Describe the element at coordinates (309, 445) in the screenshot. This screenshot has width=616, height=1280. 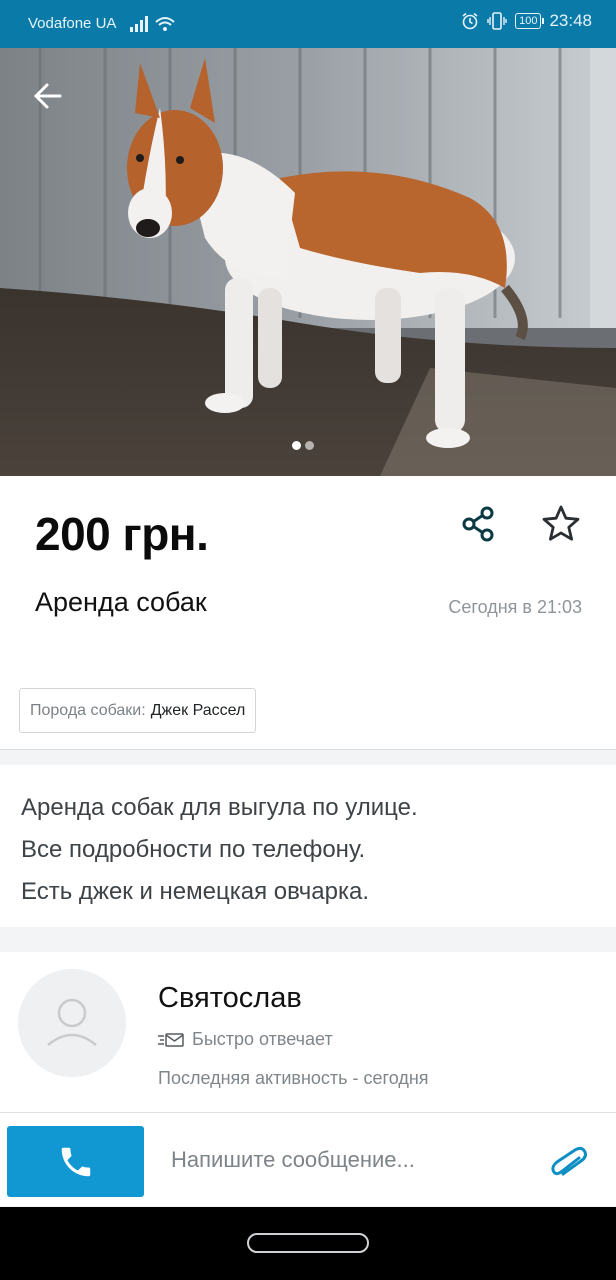
I see `pager-dot` at that location.